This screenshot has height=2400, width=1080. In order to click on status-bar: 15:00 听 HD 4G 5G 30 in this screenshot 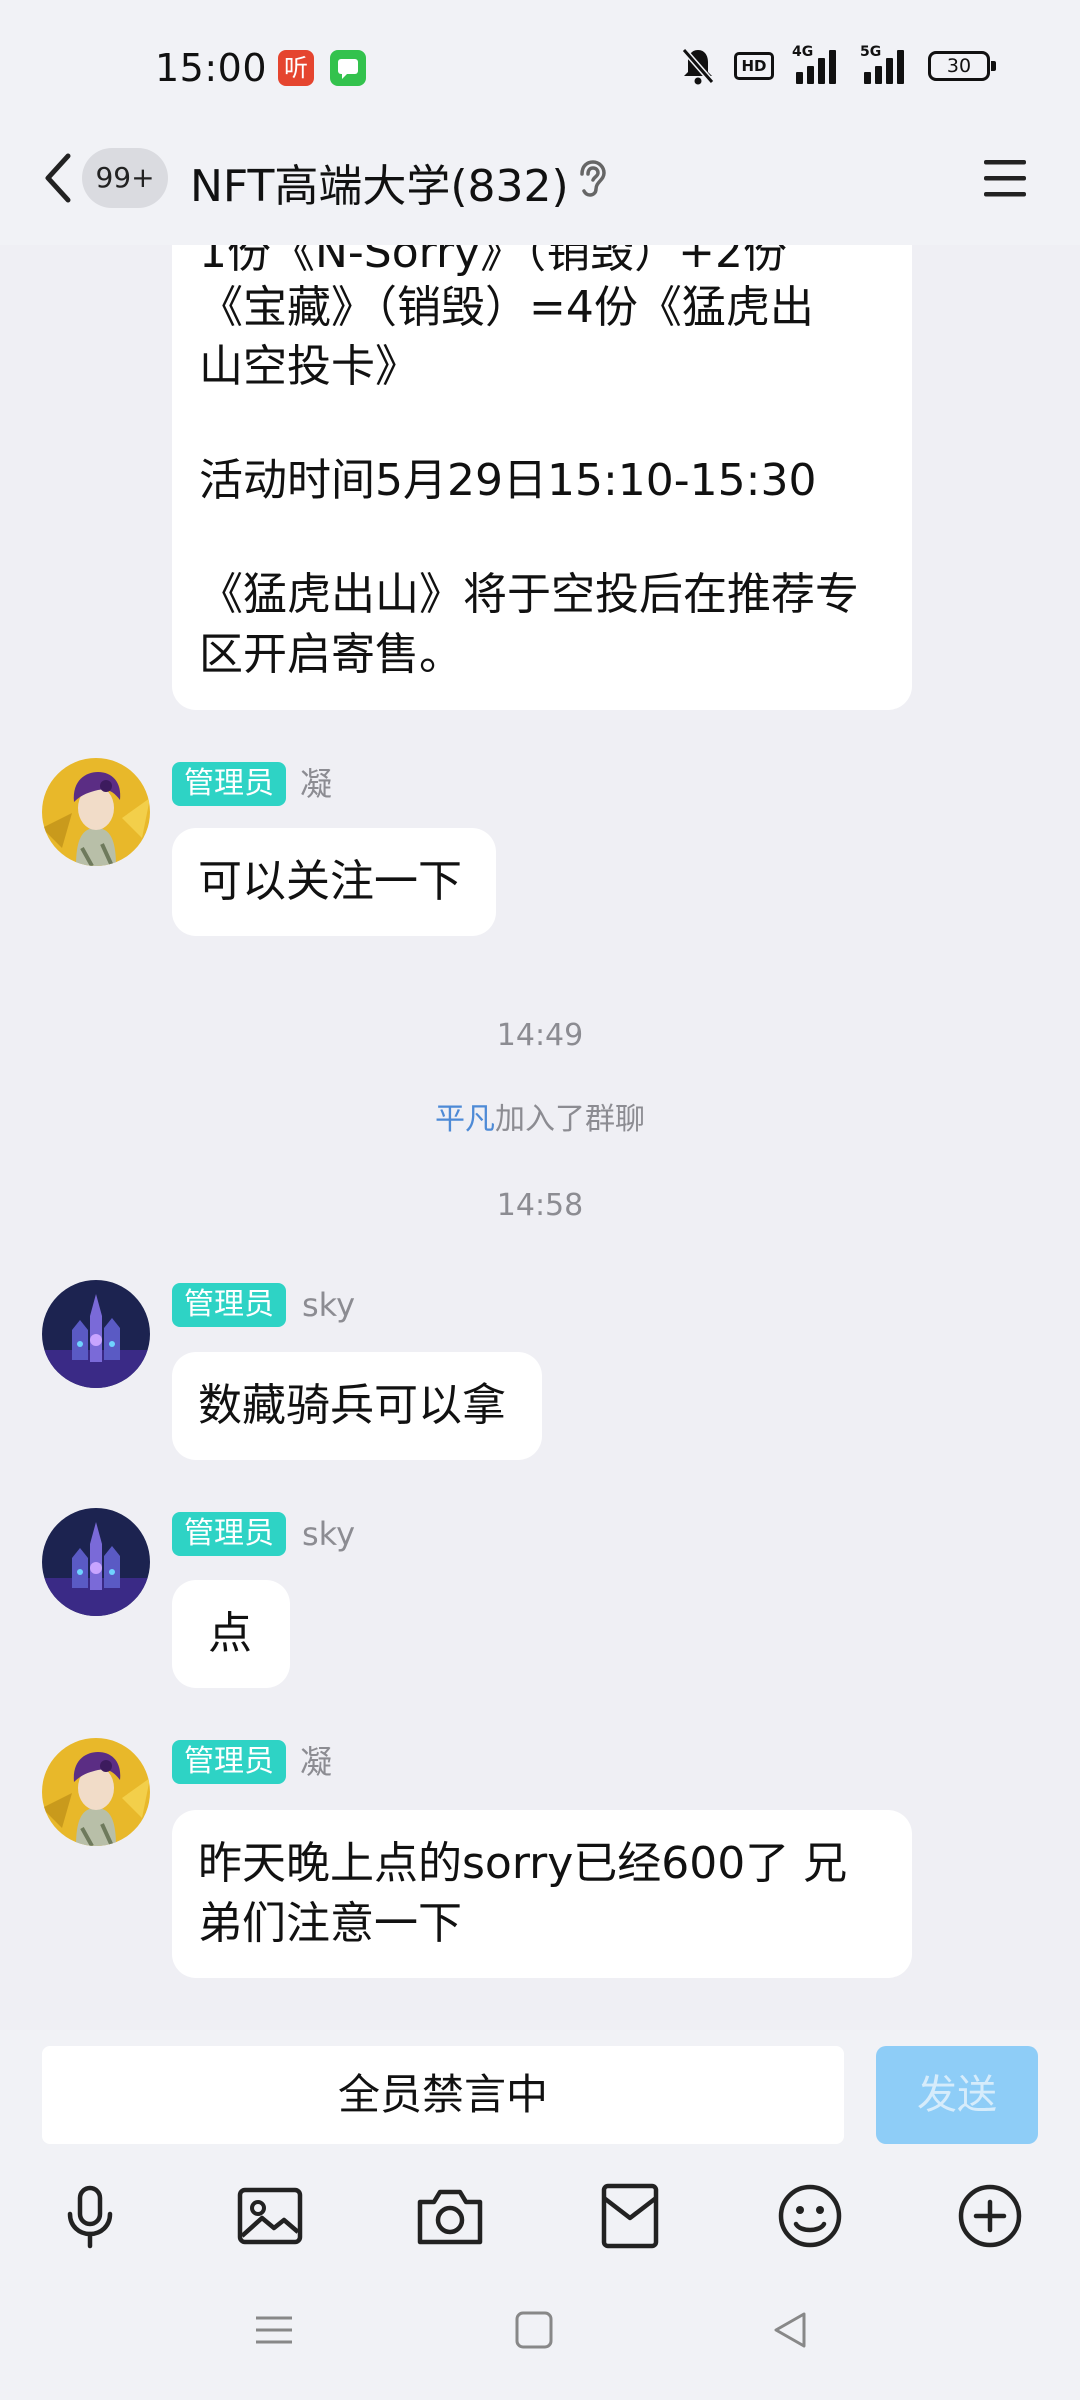, I will do `click(540, 65)`.